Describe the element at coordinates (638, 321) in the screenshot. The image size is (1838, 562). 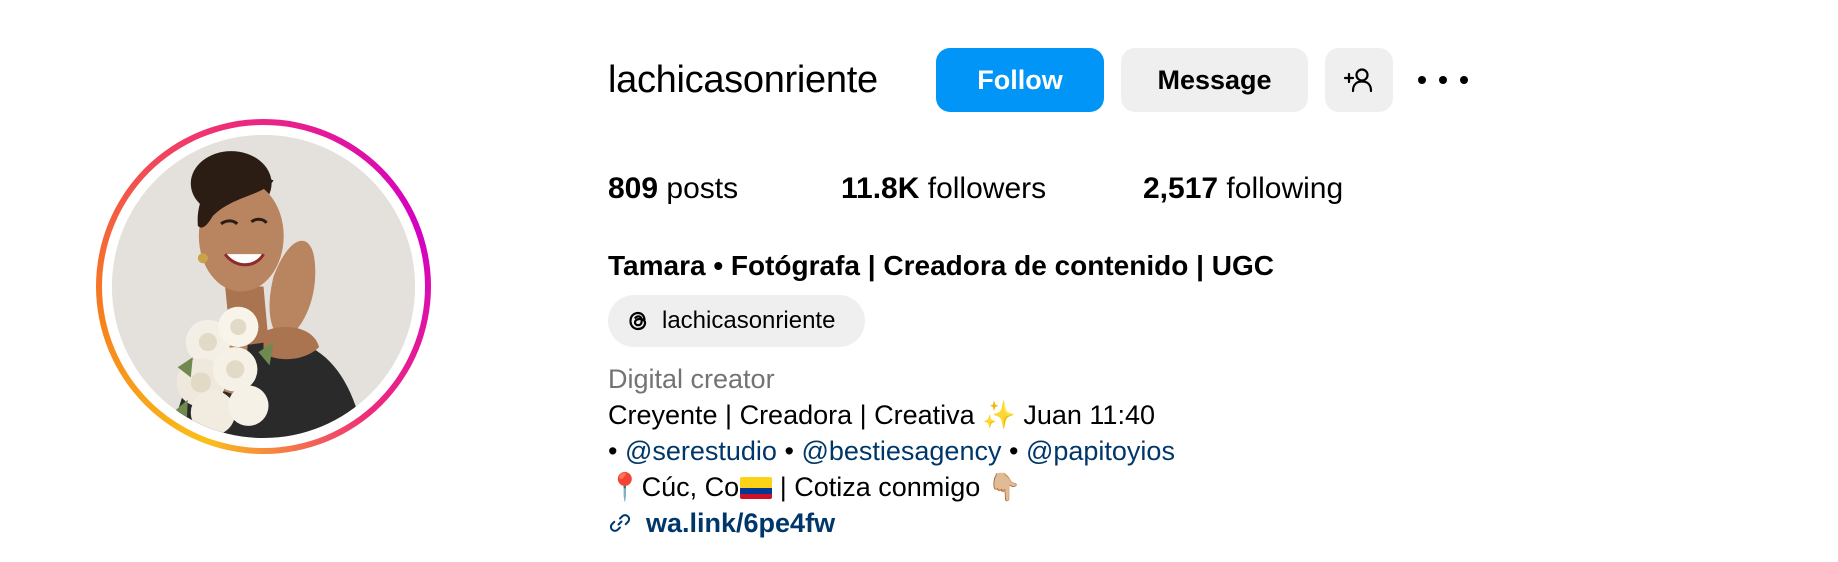
I see `threads-icon` at that location.